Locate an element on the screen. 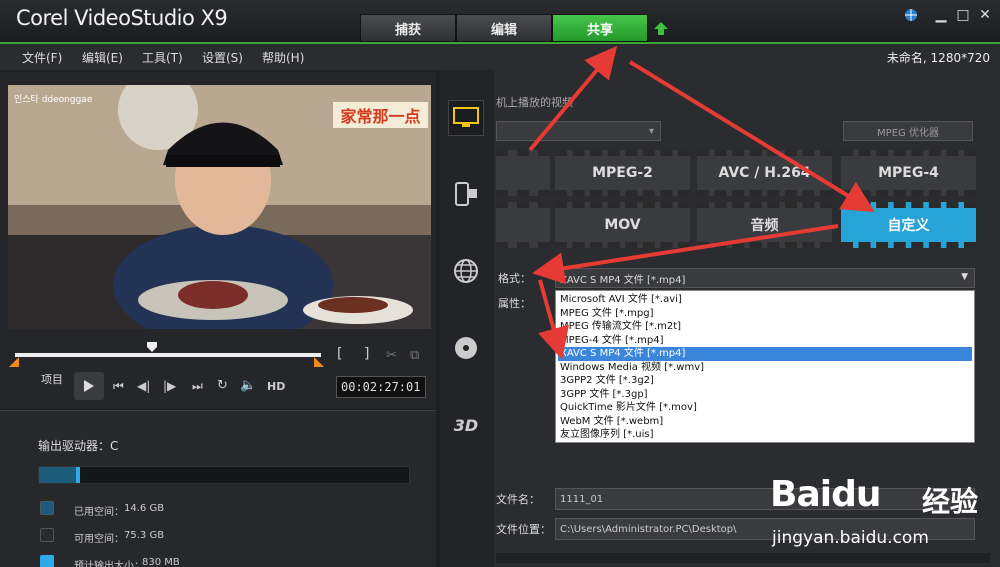 This screenshot has width=1000, height=567. baidu-jingyan-logo: Baidu 经验 jingyan.baidu.com is located at coordinates (885, 514).